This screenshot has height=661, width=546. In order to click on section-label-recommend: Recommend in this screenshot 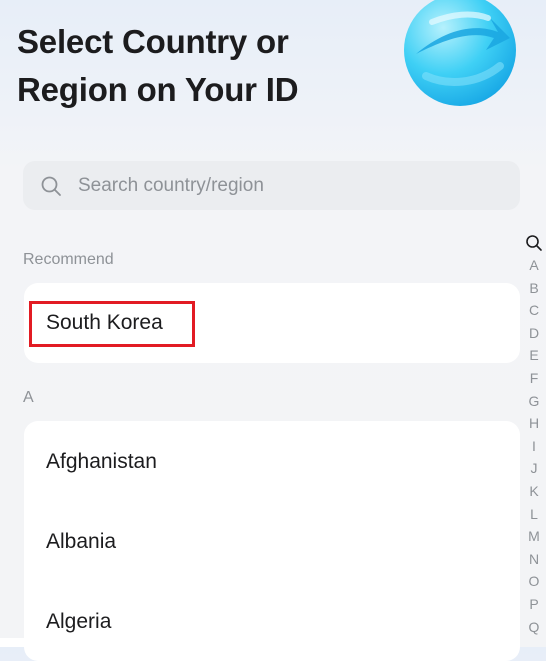, I will do `click(68, 259)`.